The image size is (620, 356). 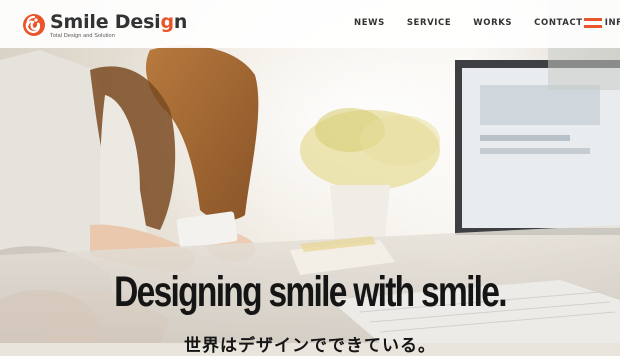 What do you see at coordinates (369, 23) in the screenshot?
I see `nav-news: NEWS` at bounding box center [369, 23].